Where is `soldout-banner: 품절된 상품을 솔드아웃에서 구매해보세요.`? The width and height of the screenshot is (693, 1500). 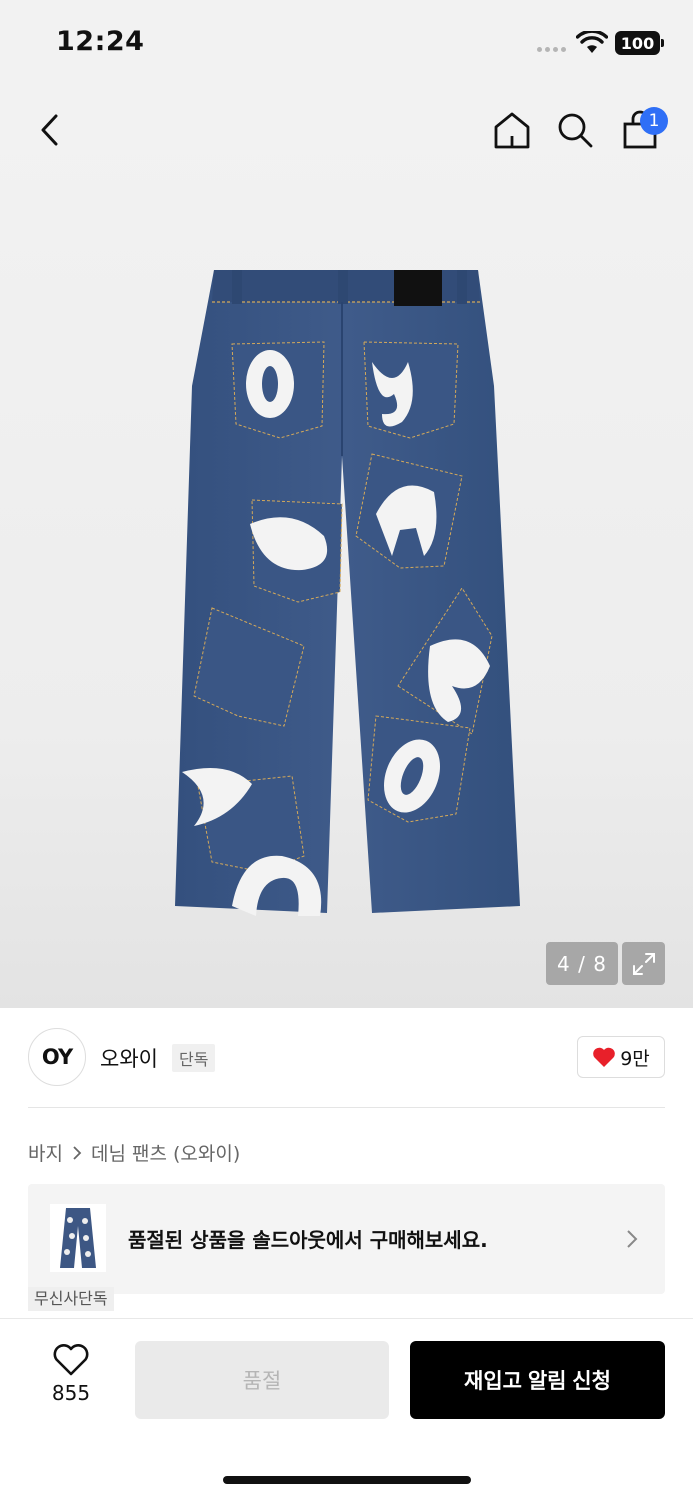 soldout-banner: 품절된 상품을 솔드아웃에서 구매해보세요. is located at coordinates (346, 1239).